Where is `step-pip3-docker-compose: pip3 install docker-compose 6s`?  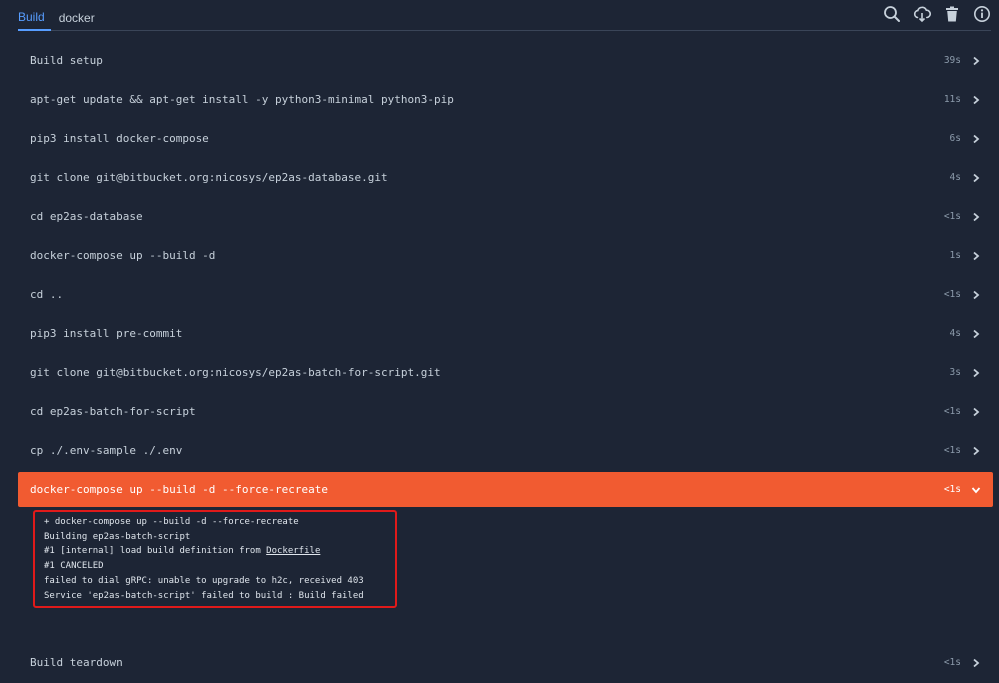 step-pip3-docker-compose: pip3 install docker-compose 6s is located at coordinates (505, 138).